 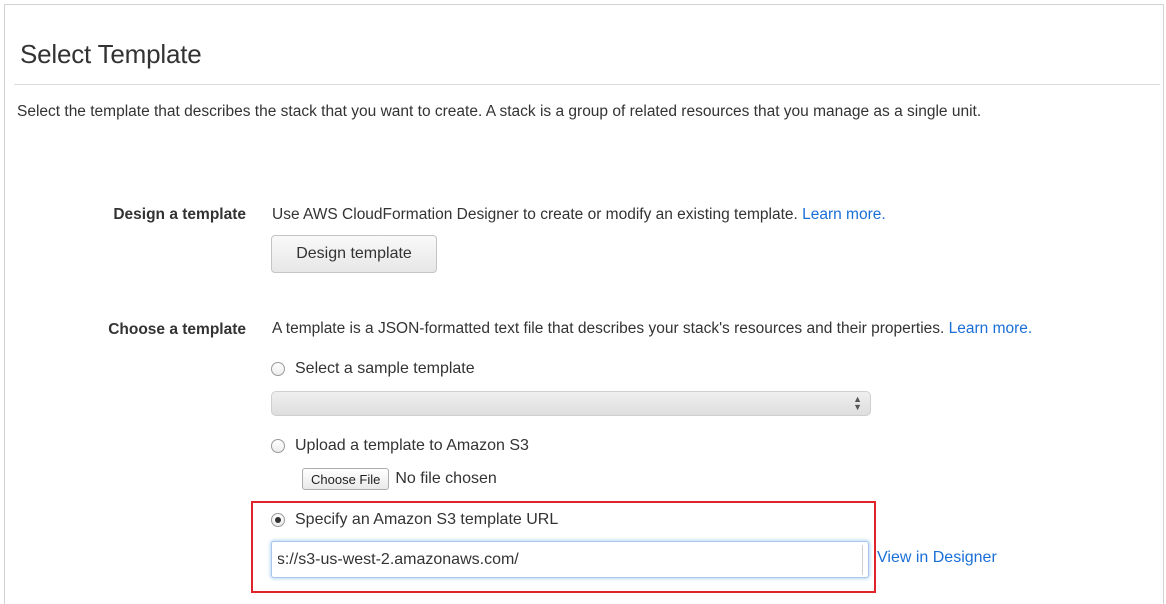 What do you see at coordinates (177, 329) in the screenshot?
I see `choose-template-label: Choose a template` at bounding box center [177, 329].